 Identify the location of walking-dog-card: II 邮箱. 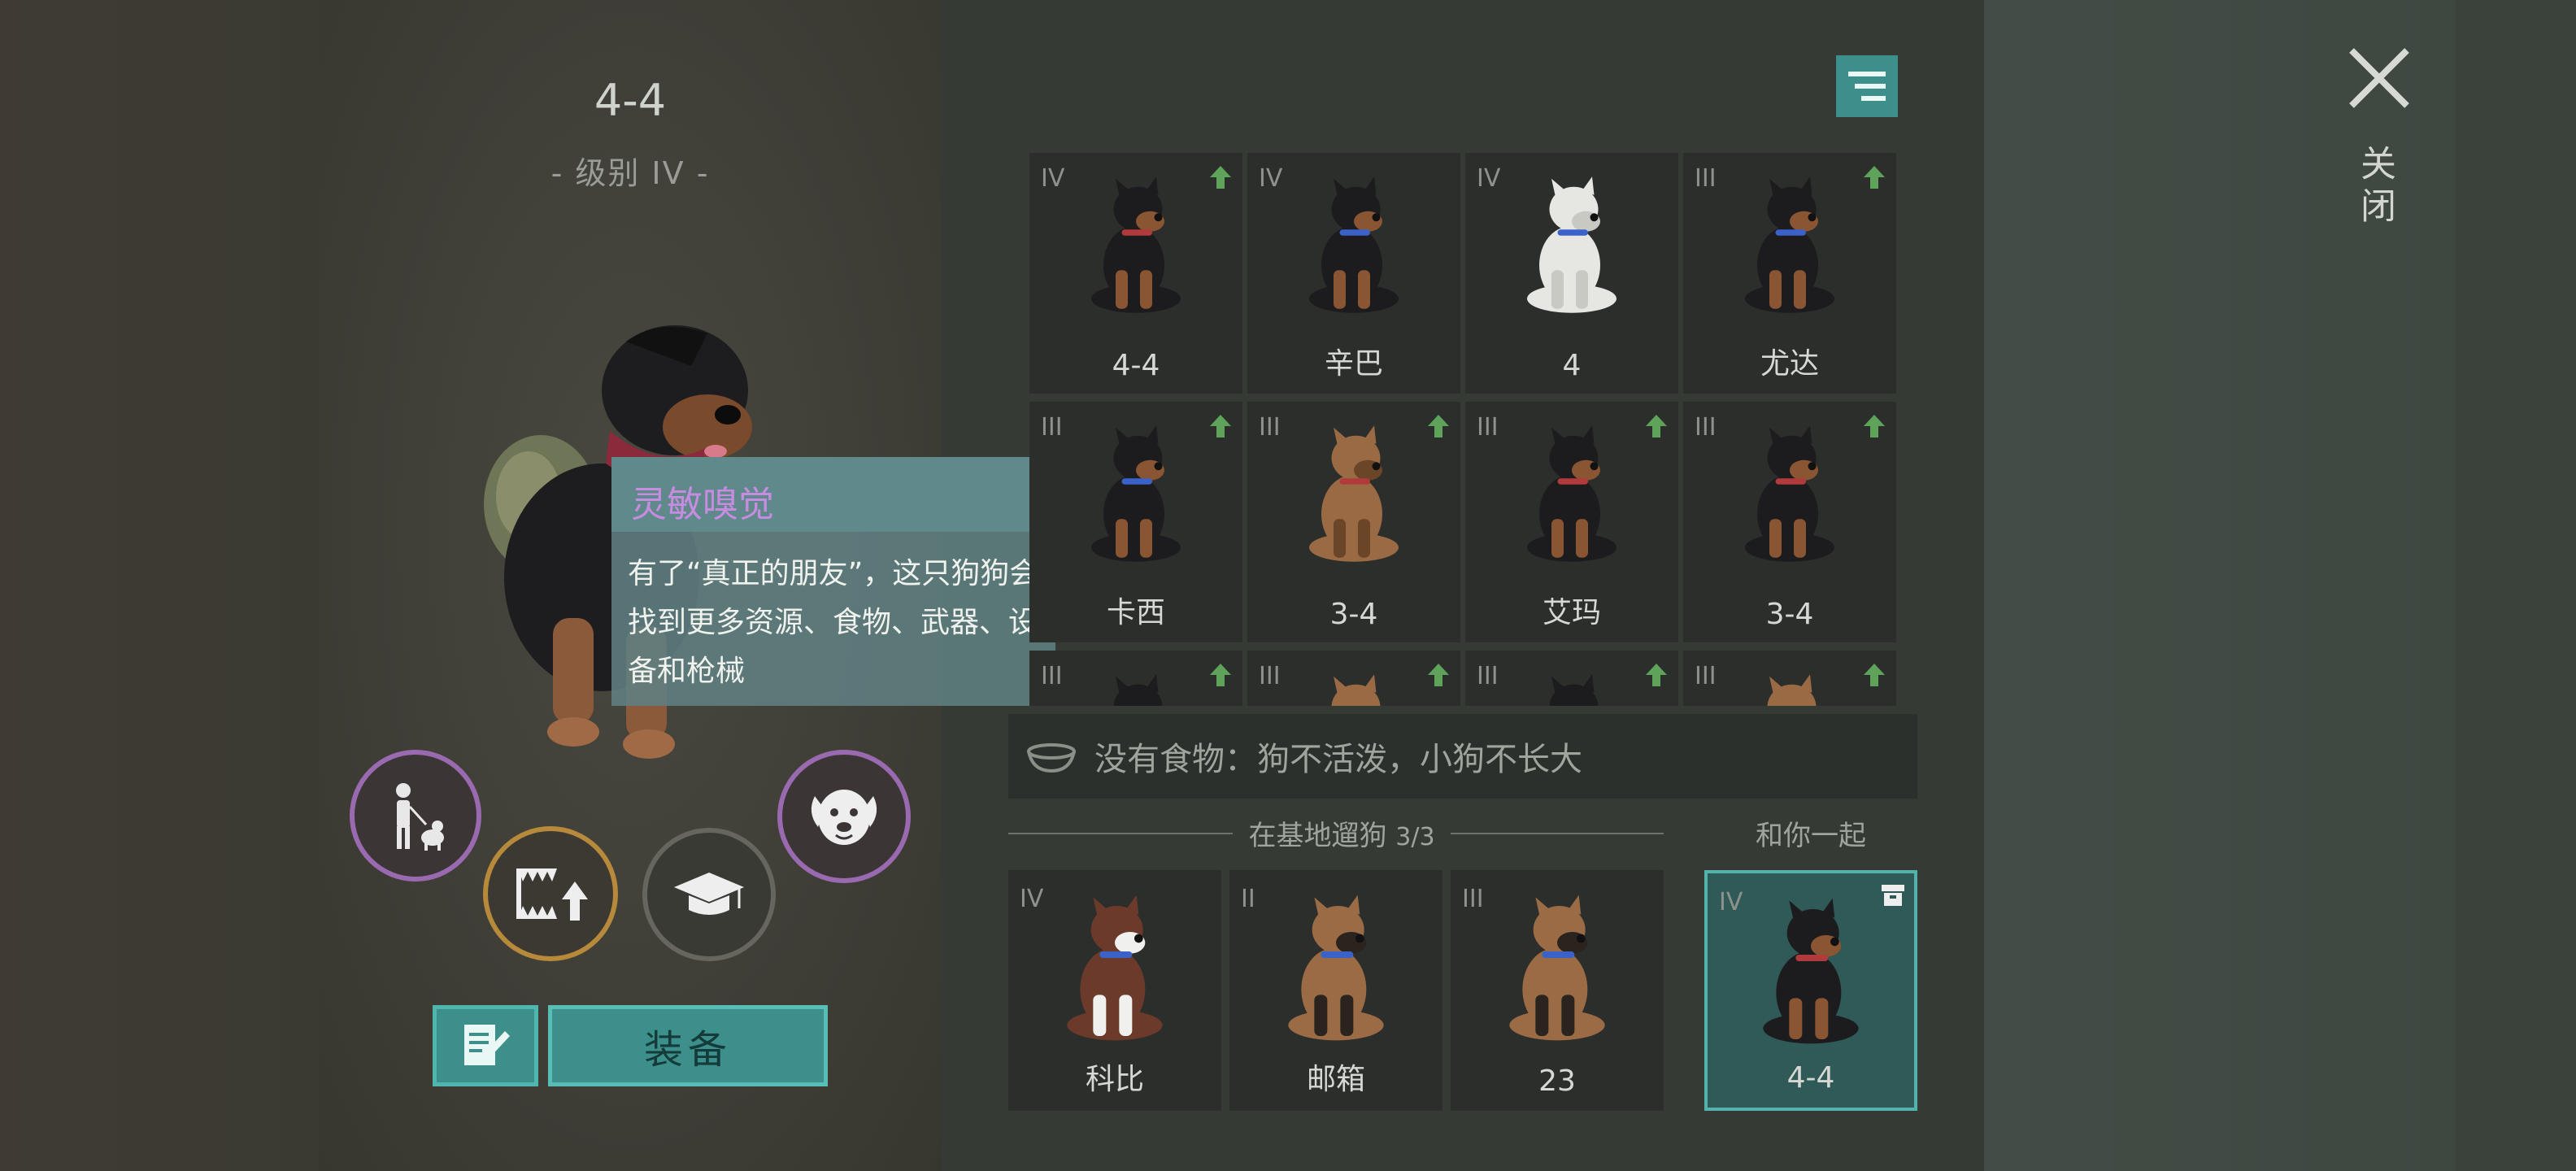
(1336, 991).